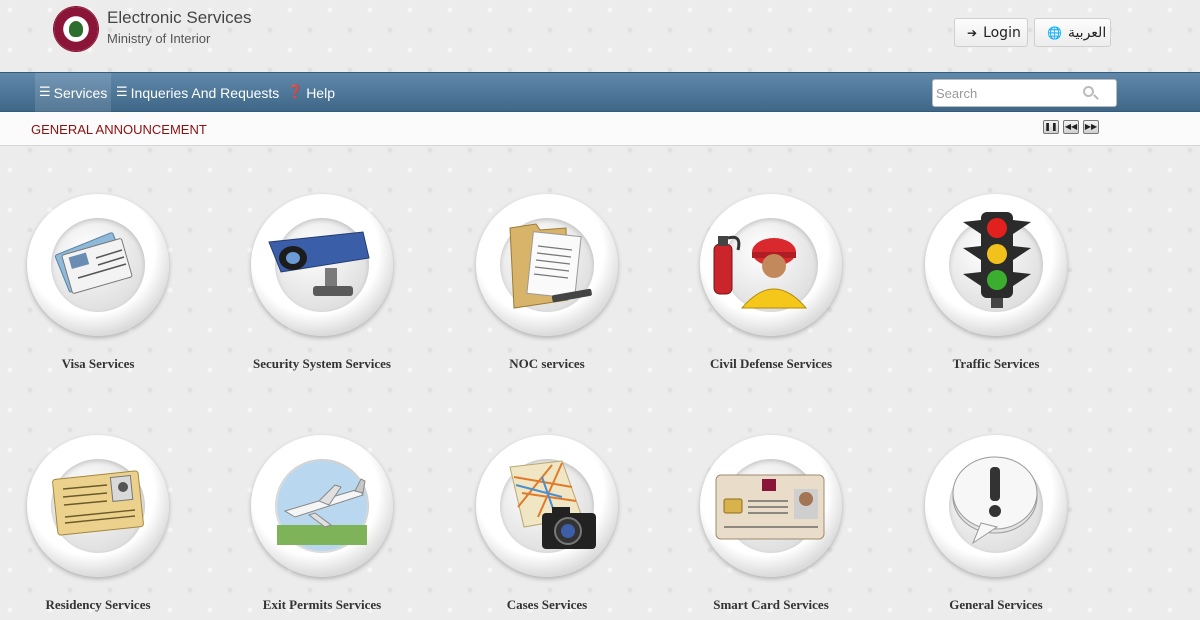 The width and height of the screenshot is (1200, 620). Describe the element at coordinates (600, 129) in the screenshot. I see `announcement-bar: GENERAL ANNOUNCEMENT ❚❚ ◀◀ ▶▶` at that location.